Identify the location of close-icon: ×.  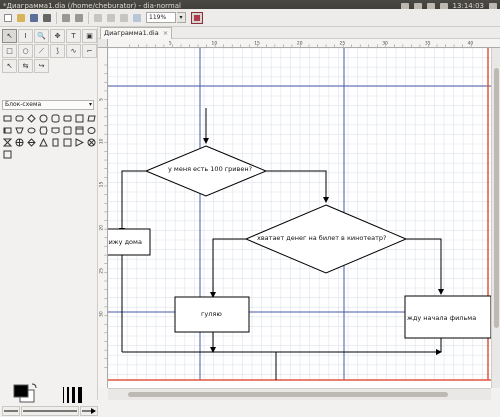
(165, 33).